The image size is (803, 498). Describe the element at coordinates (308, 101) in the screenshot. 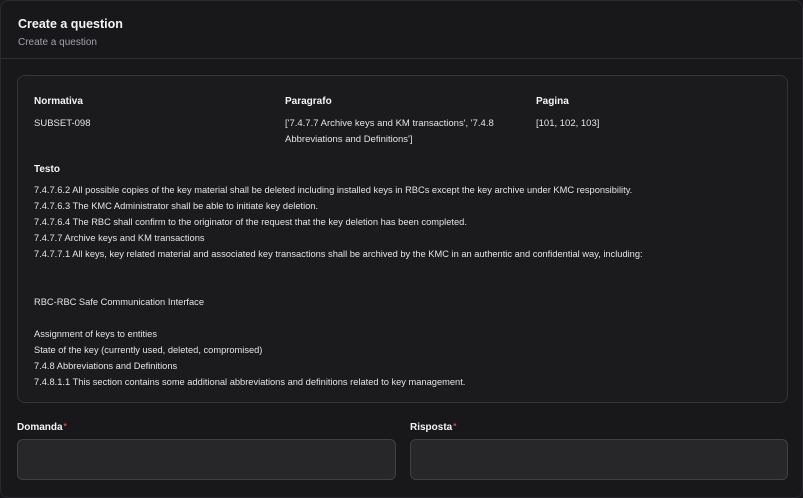

I see `paragrafo-label: Paragrafo` at that location.